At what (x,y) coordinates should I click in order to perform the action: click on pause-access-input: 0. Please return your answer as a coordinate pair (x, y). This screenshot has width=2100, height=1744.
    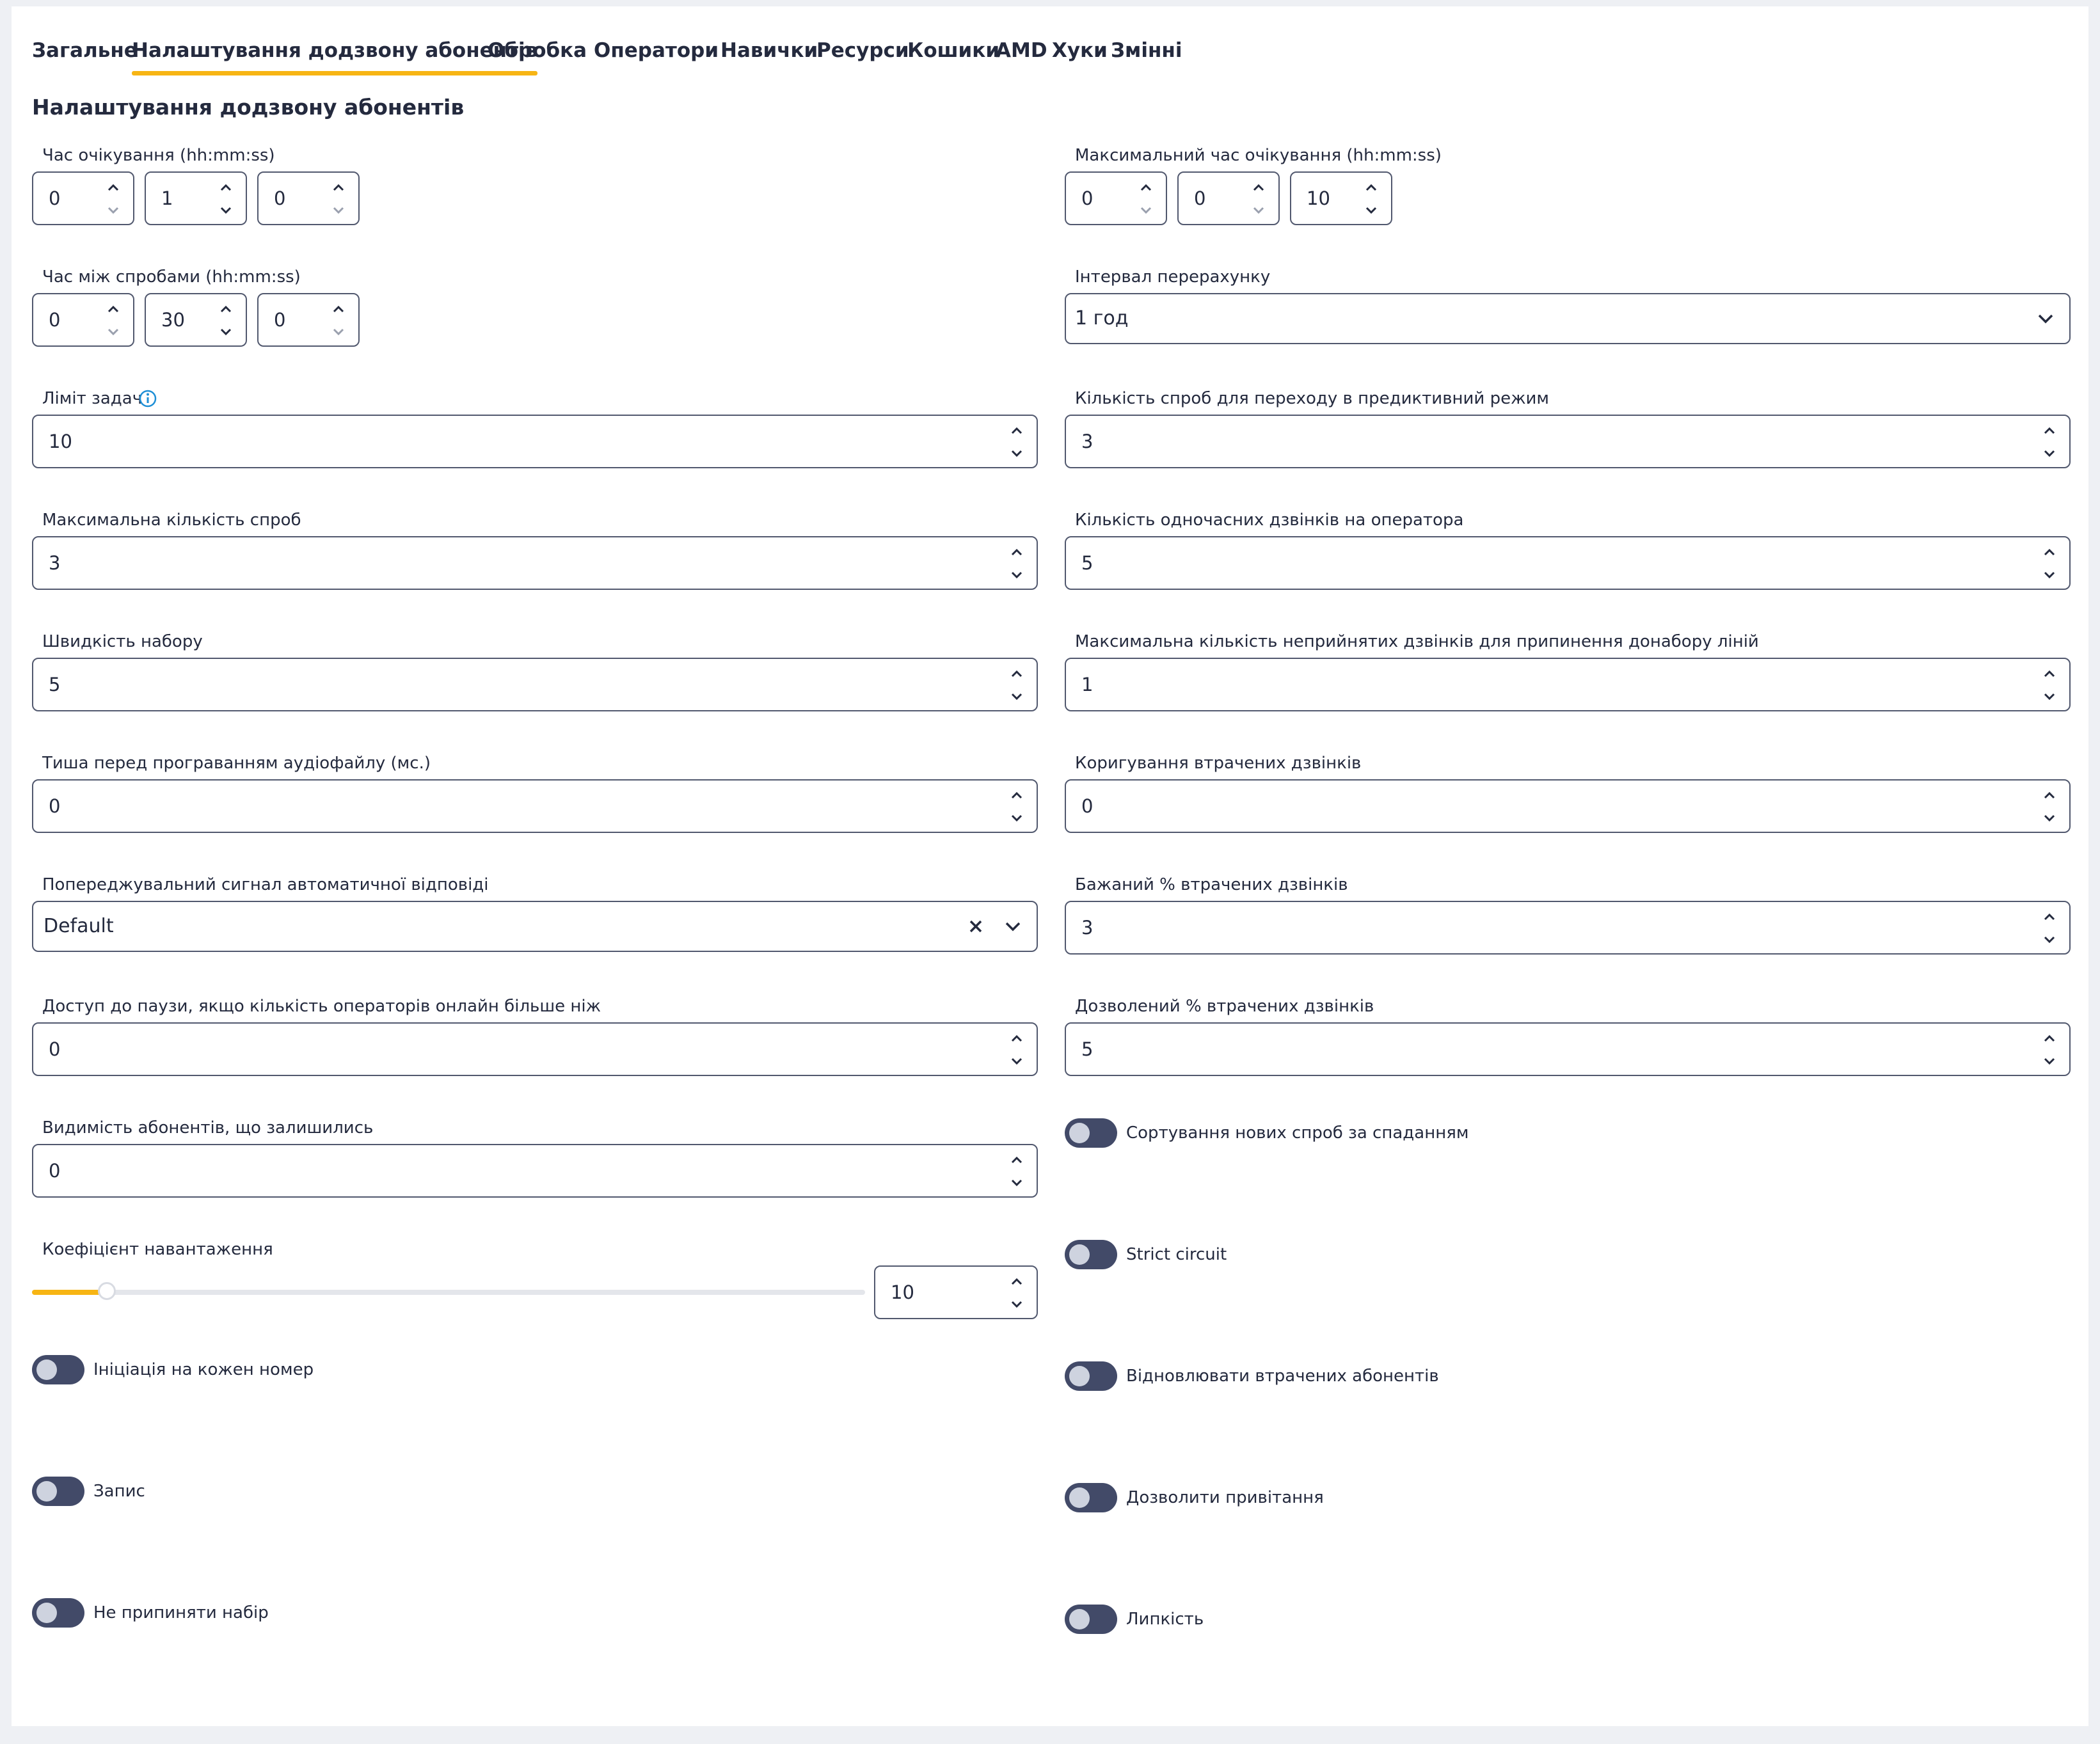
    Looking at the image, I should click on (535, 1049).